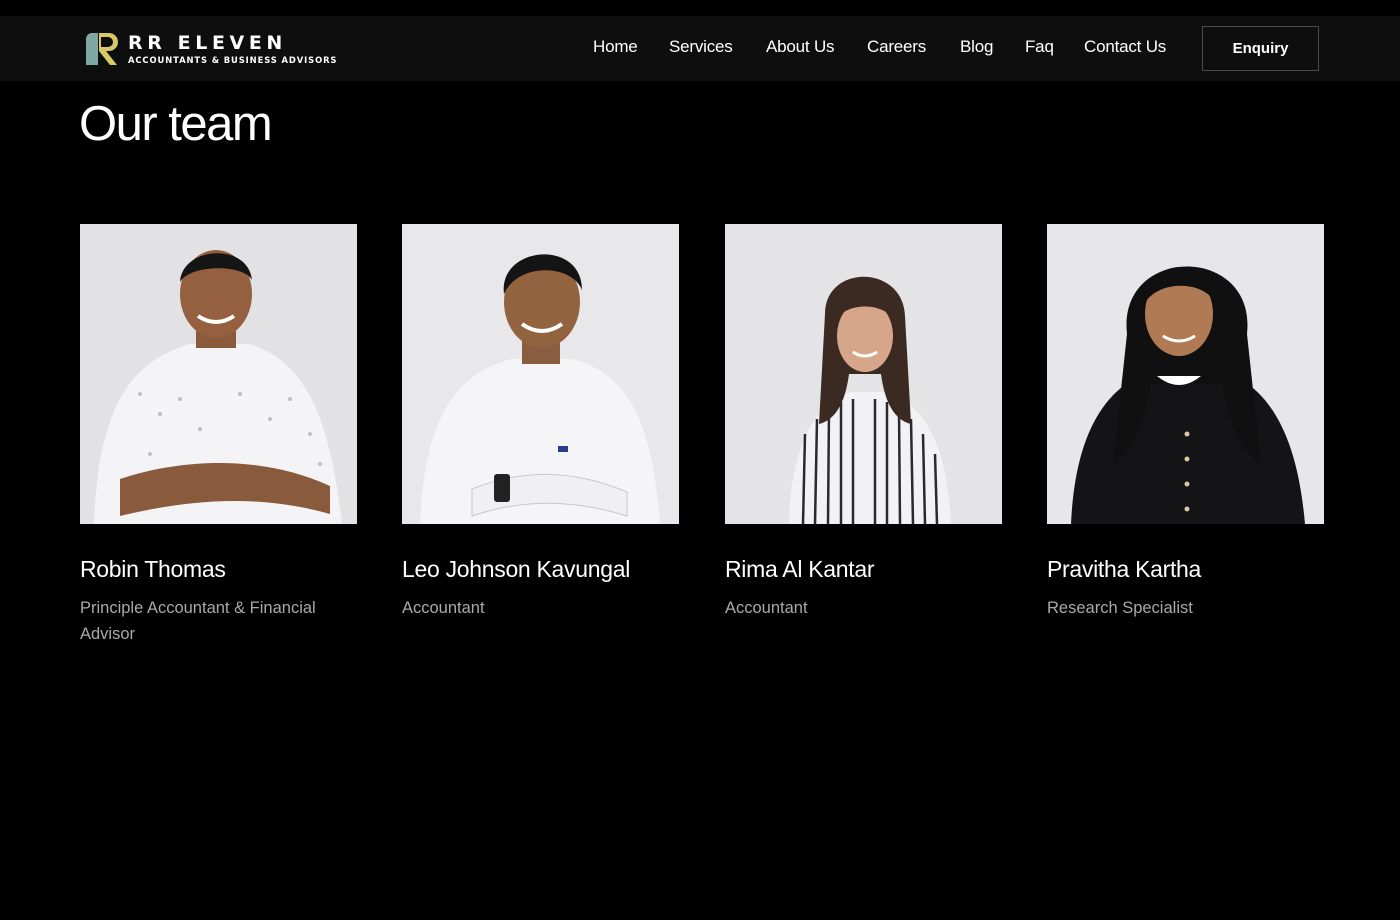 The height and width of the screenshot is (920, 1400). I want to click on nav-faq: Faq, so click(1039, 47).